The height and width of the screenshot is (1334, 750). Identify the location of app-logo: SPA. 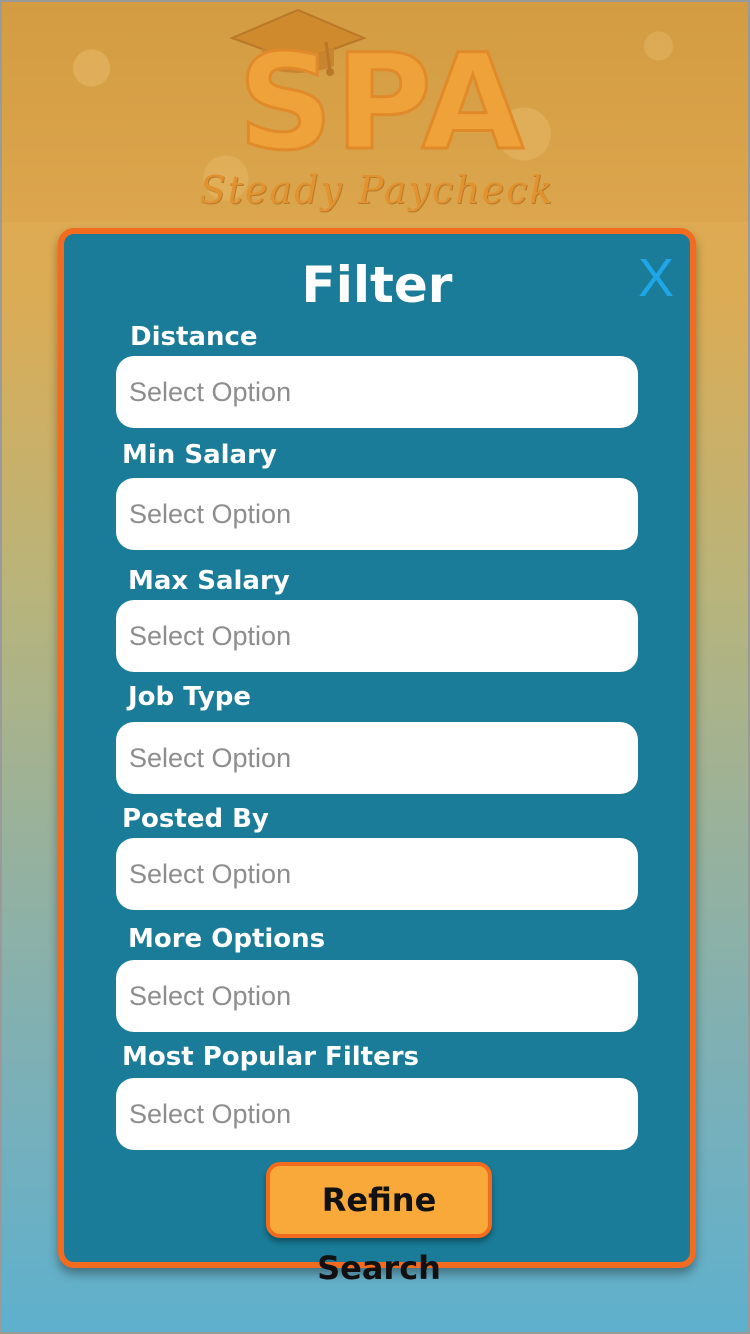
(381, 103).